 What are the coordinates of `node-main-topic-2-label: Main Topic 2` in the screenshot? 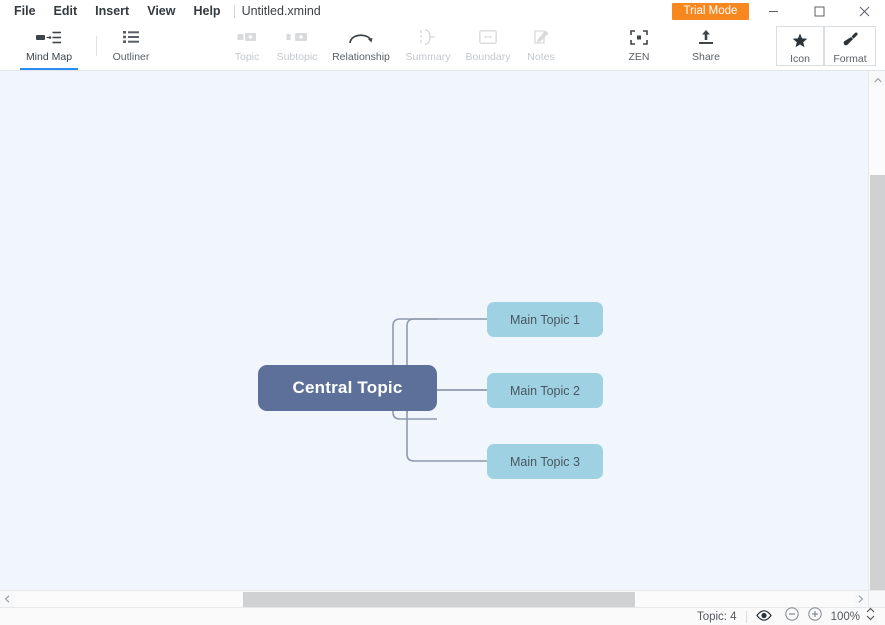 It's located at (545, 390).